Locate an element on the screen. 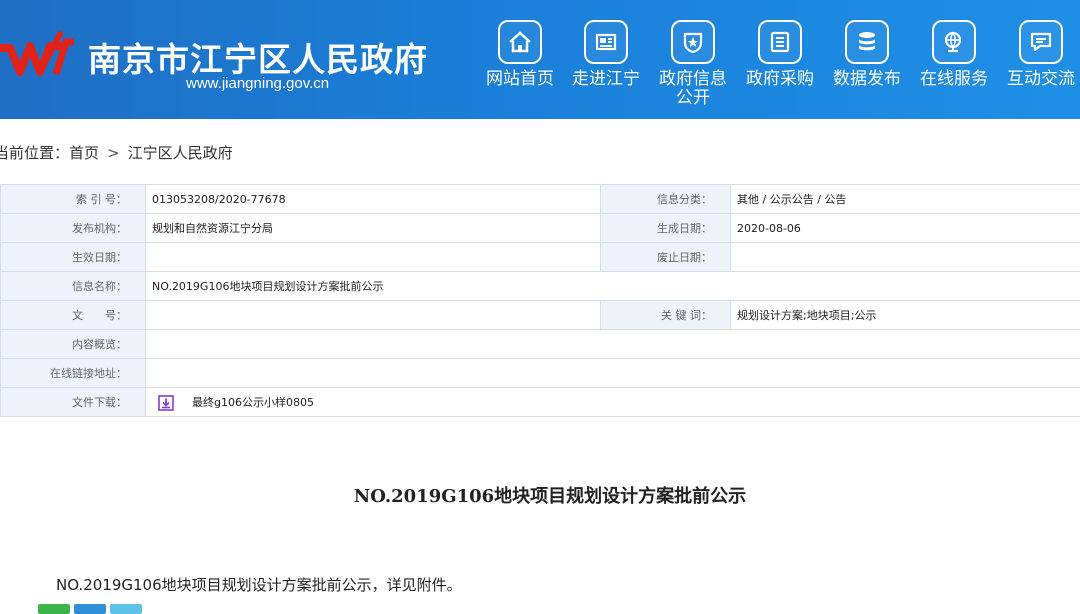 The width and height of the screenshot is (1080, 614). database-icon is located at coordinates (867, 42).